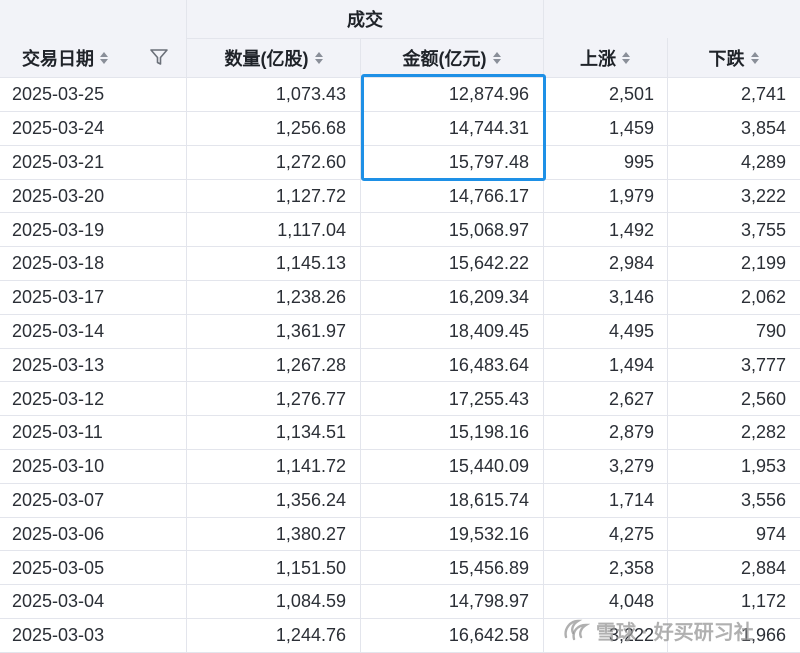  Describe the element at coordinates (159, 57) in the screenshot. I see `filter-icon` at that location.